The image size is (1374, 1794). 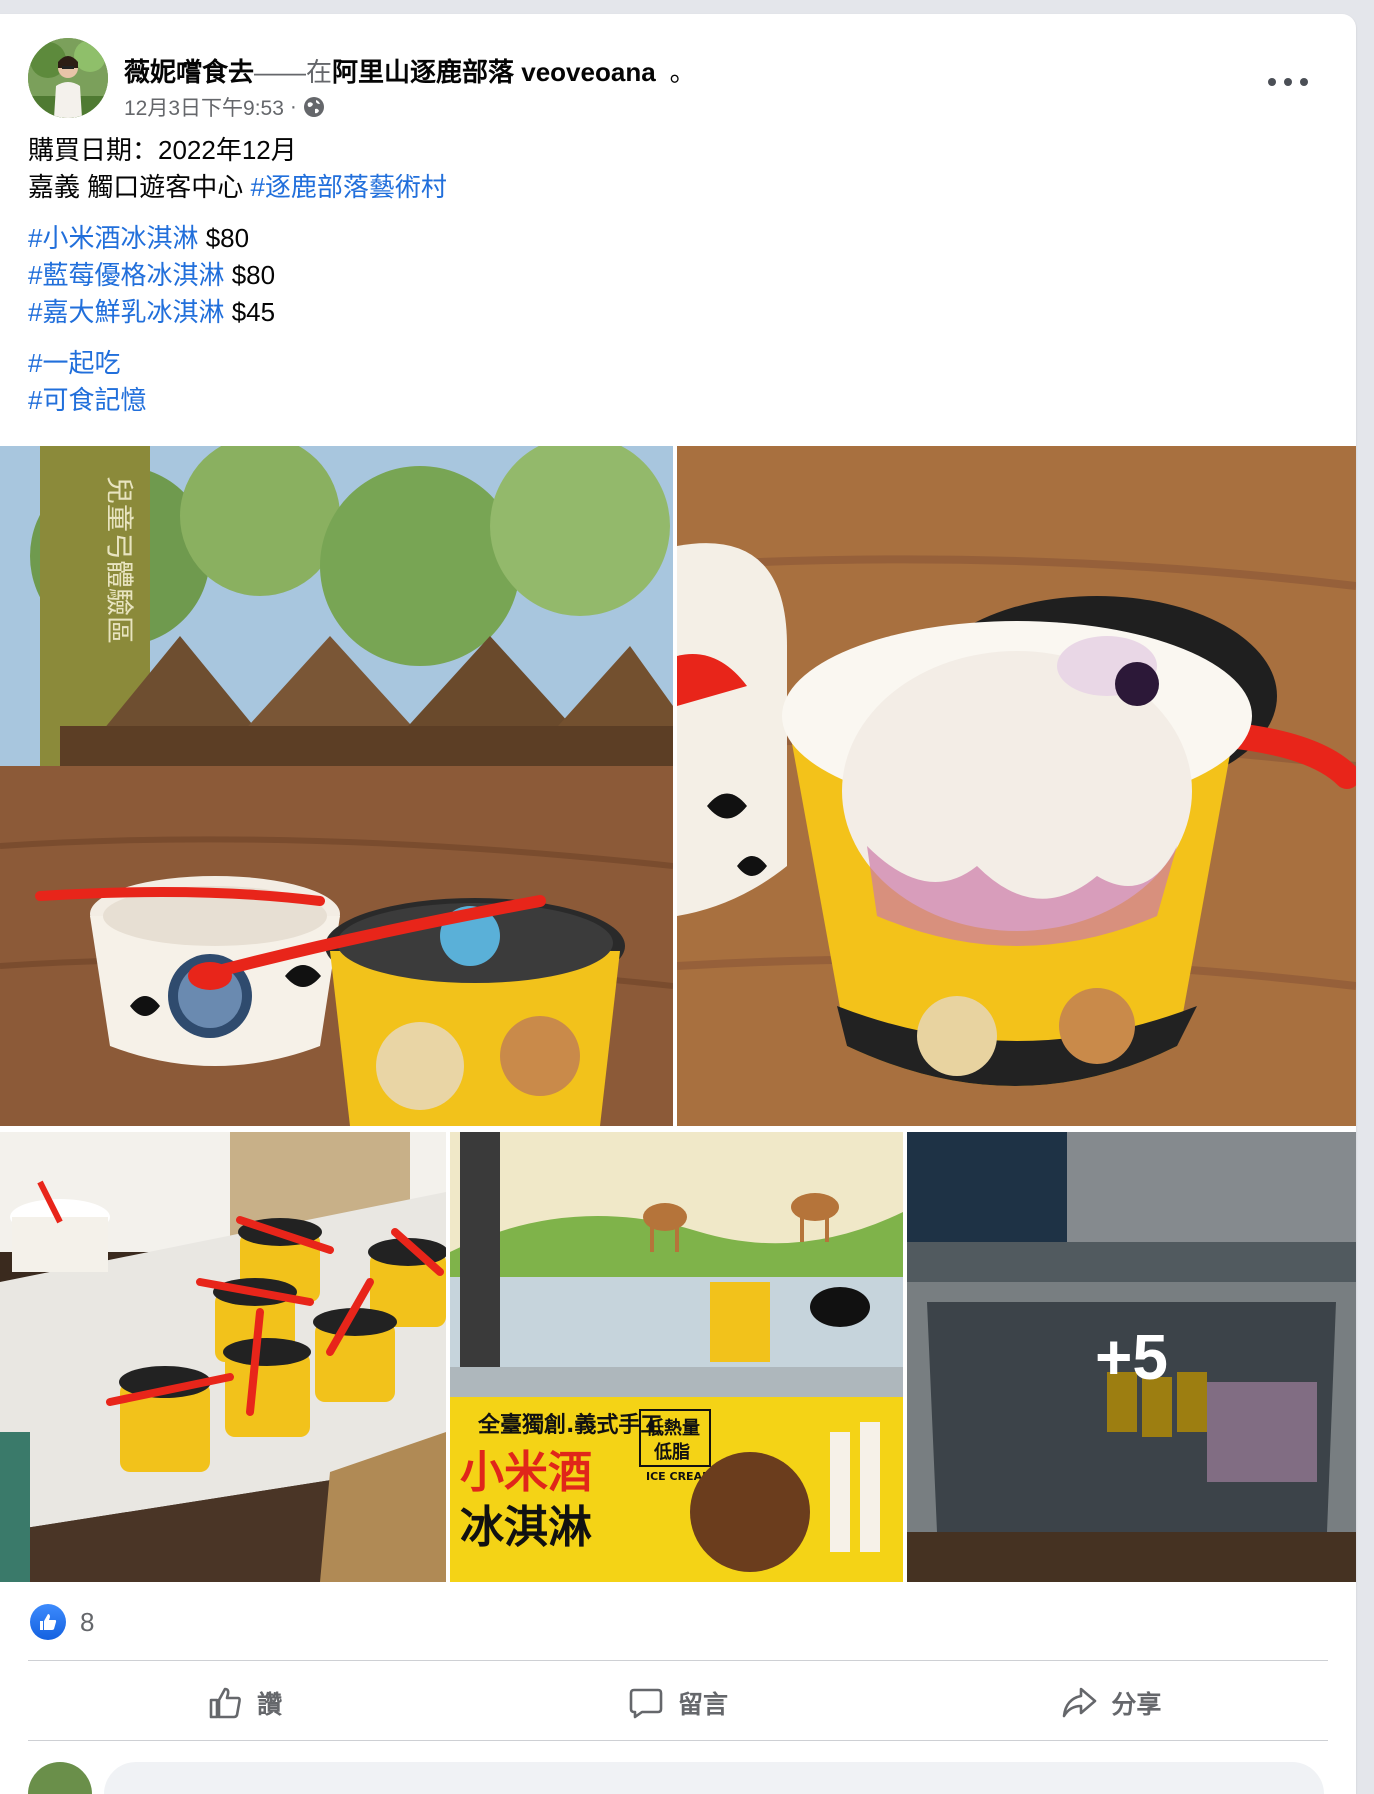 I want to click on author-line: 薇妮嚐食去——在阿里山逐鹿部落 veoveoana 。, so click(x=410, y=70).